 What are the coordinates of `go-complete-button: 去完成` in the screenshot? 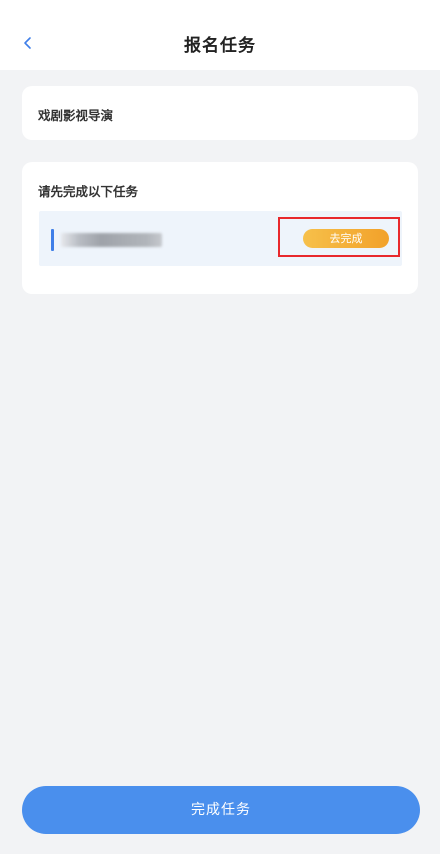 It's located at (346, 238).